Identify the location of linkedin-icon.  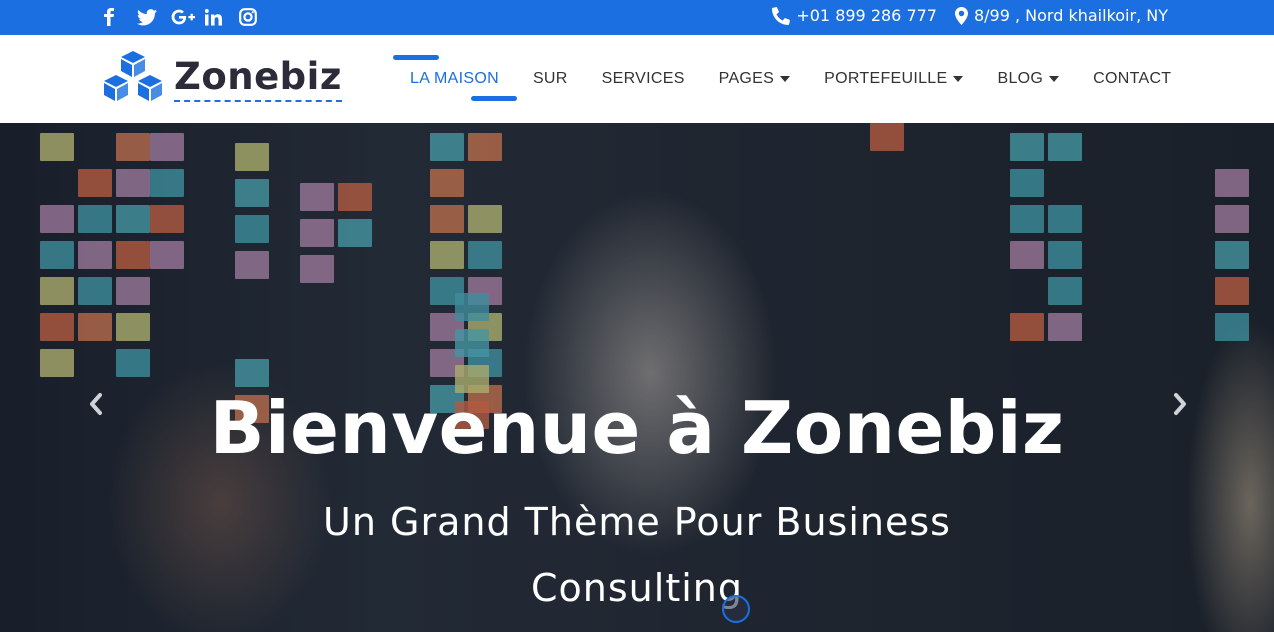
(222, 17).